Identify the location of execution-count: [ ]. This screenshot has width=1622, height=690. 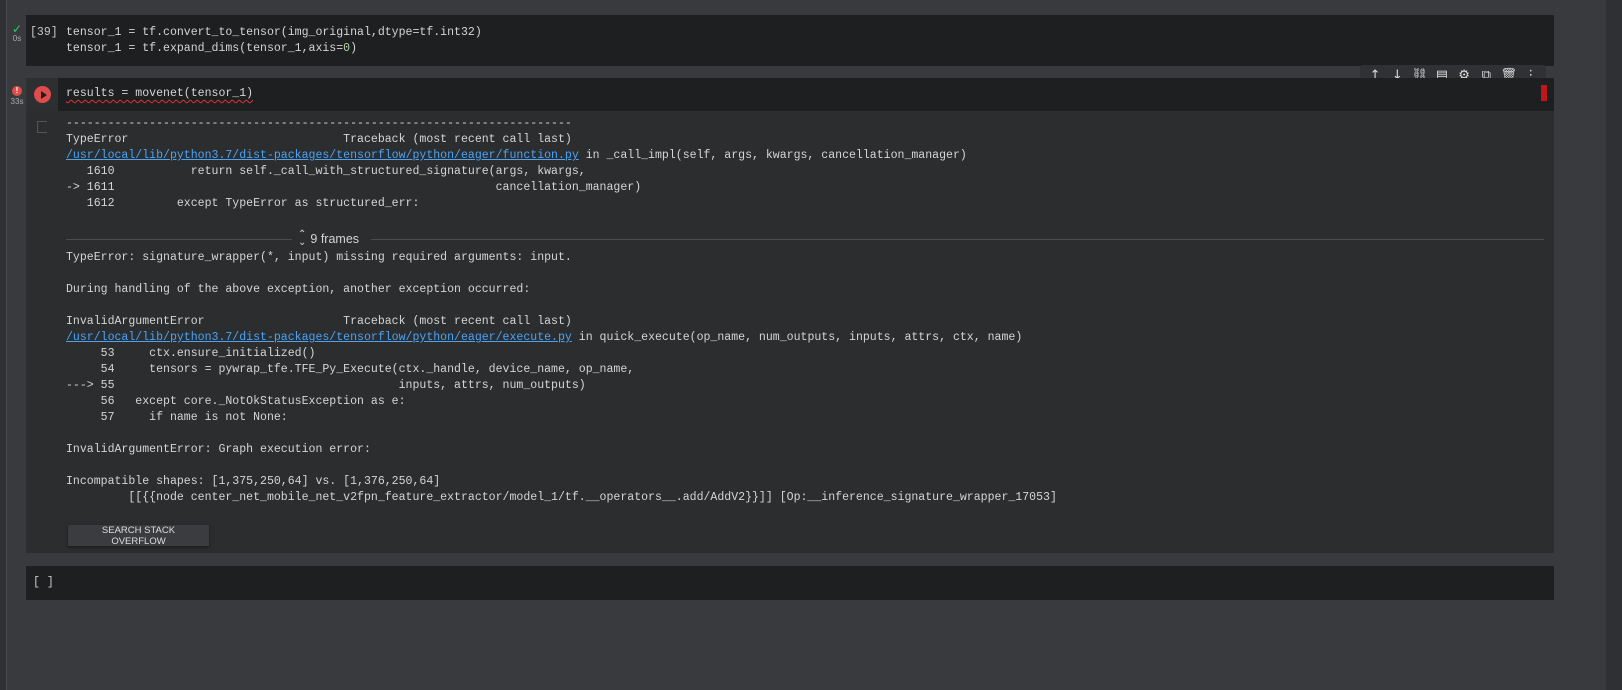
(43, 582).